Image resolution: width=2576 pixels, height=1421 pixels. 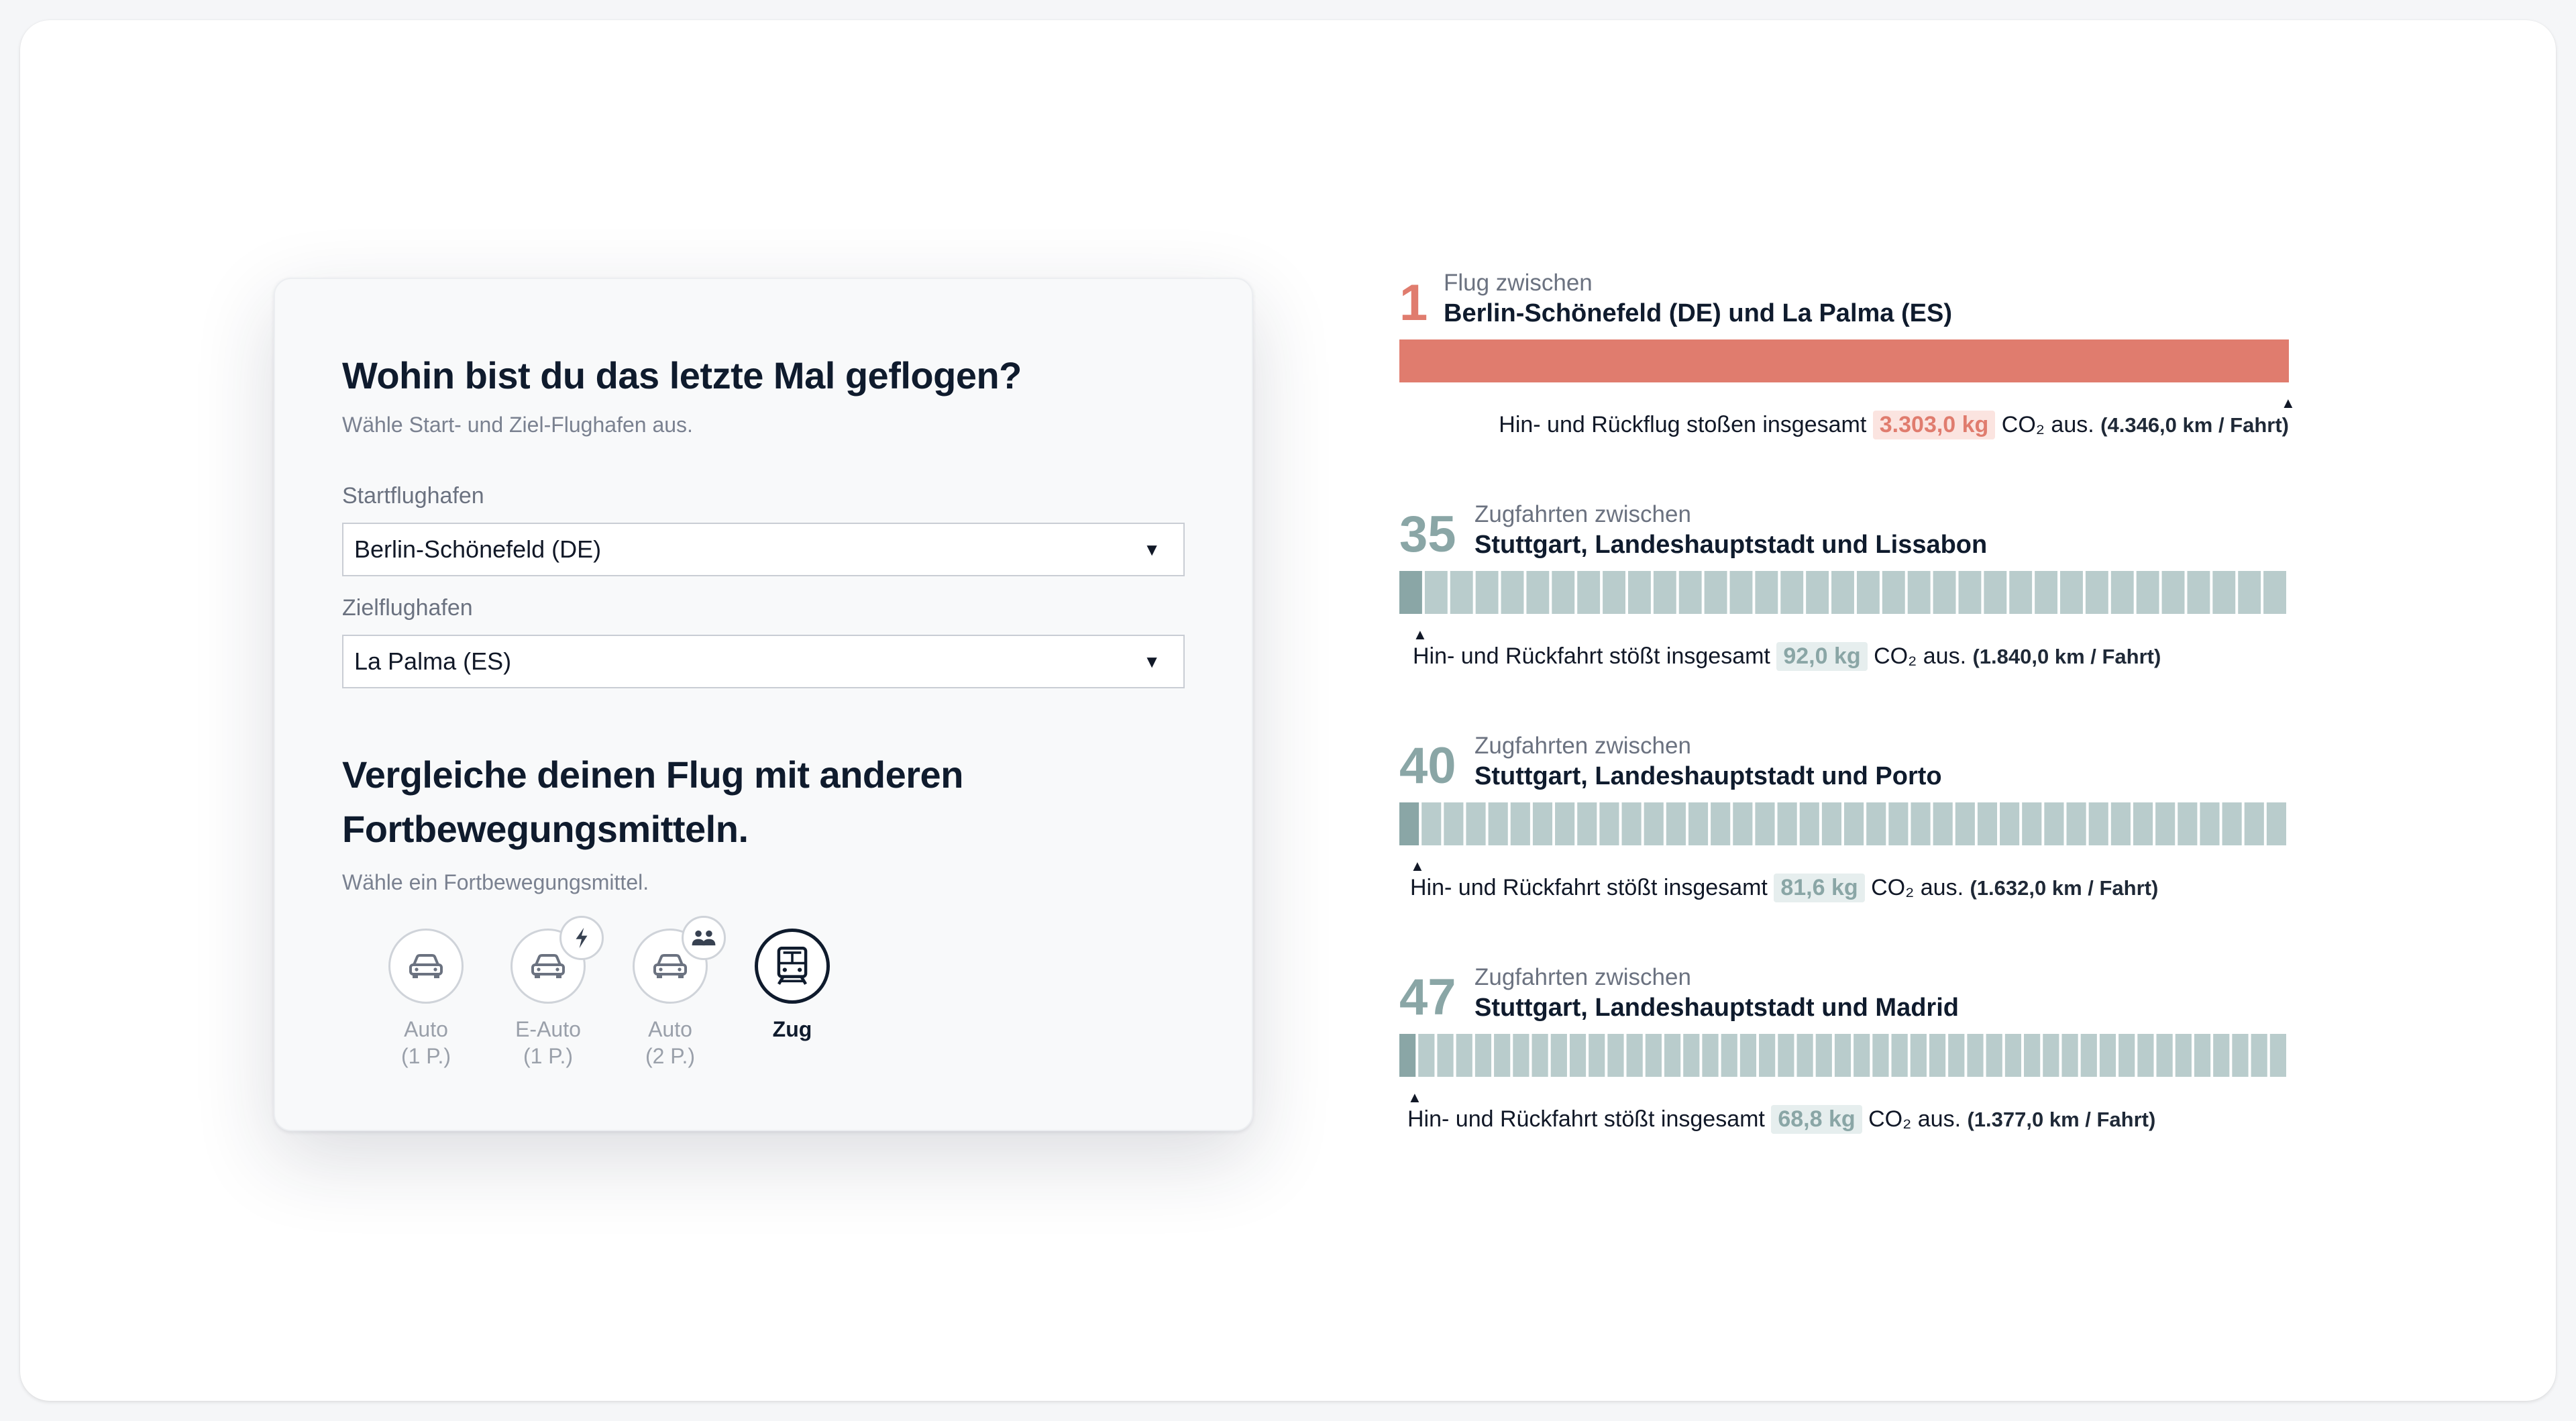 What do you see at coordinates (763, 550) in the screenshot?
I see `origin-select: Berlin-Schönefeld (DE) ▼` at bounding box center [763, 550].